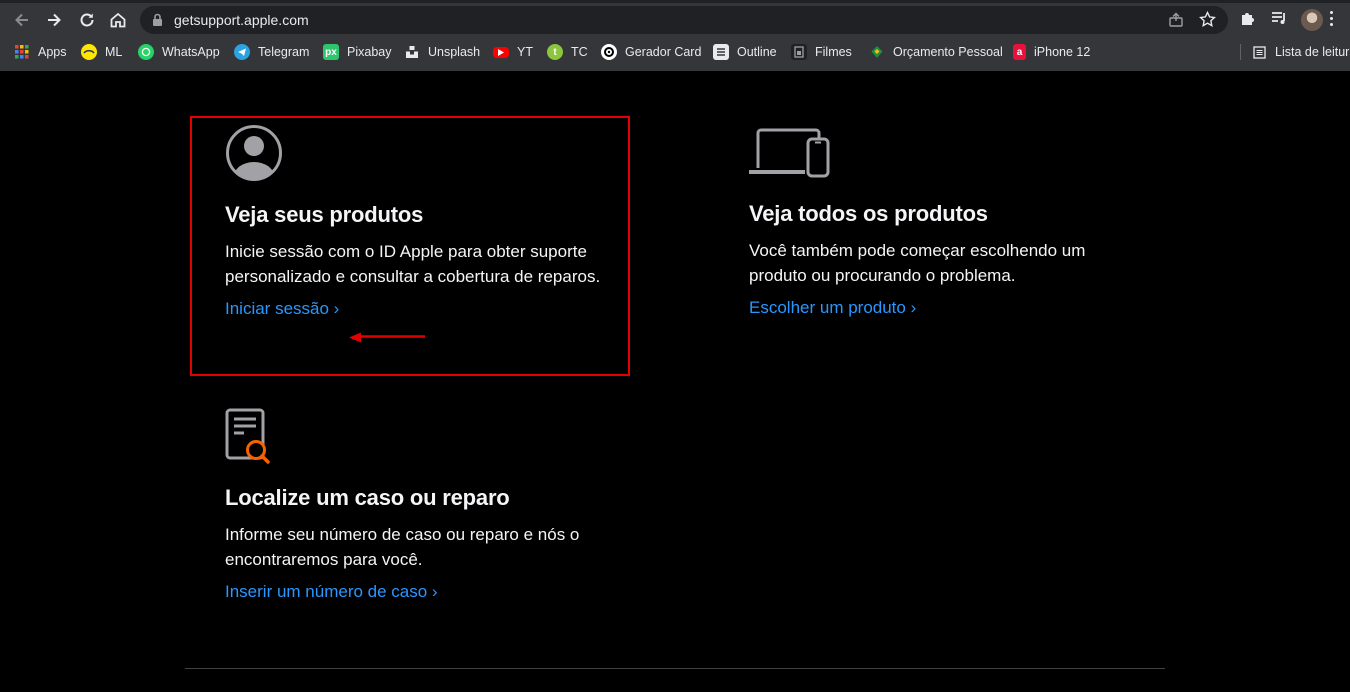 Image resolution: width=1350 pixels, height=692 pixels. Describe the element at coordinates (367, 497) in the screenshot. I see `card-title: Localize um caso ou reparo` at that location.